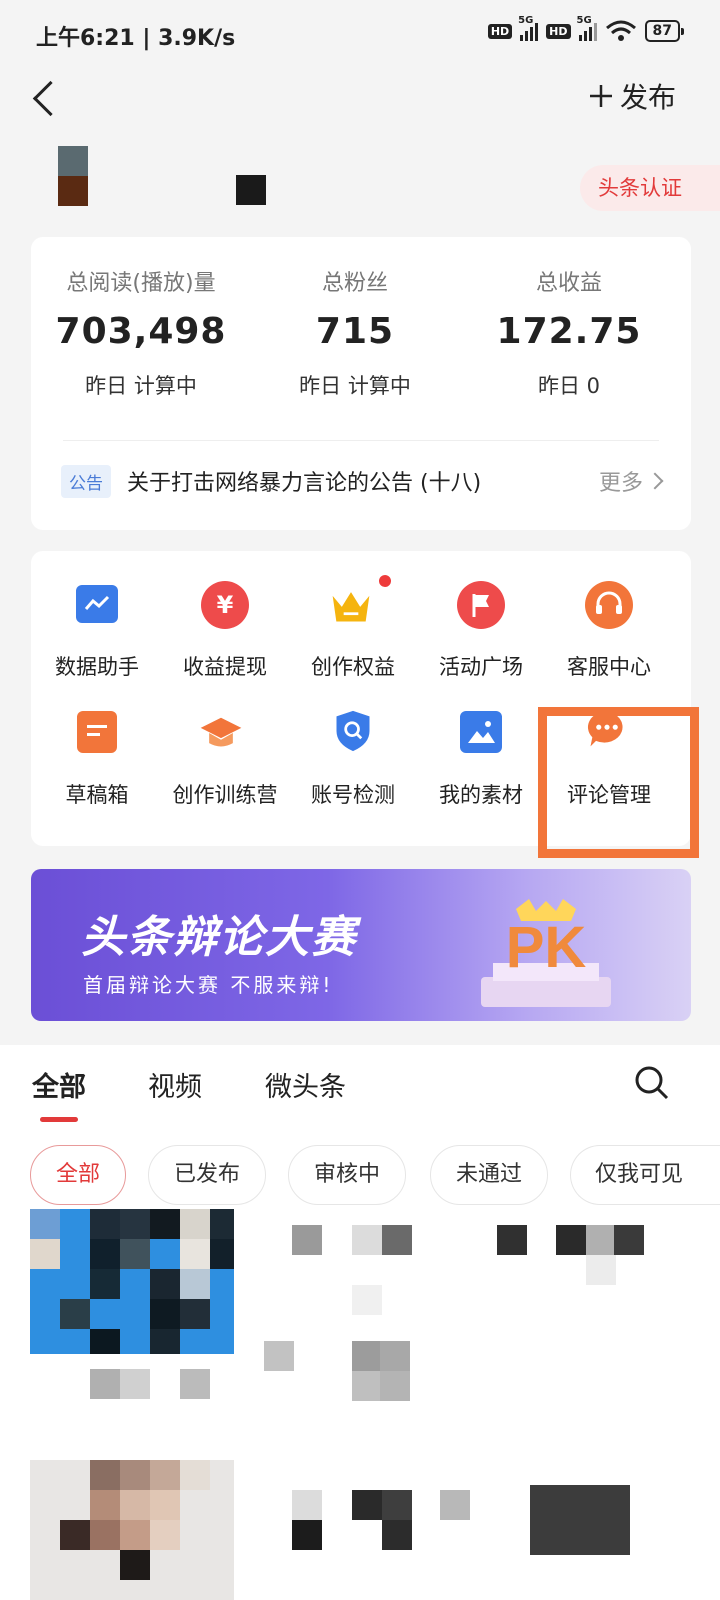  I want to click on filter-chips: 全部 已发布 审核中 未通过 仅我可见, so click(360, 1180).